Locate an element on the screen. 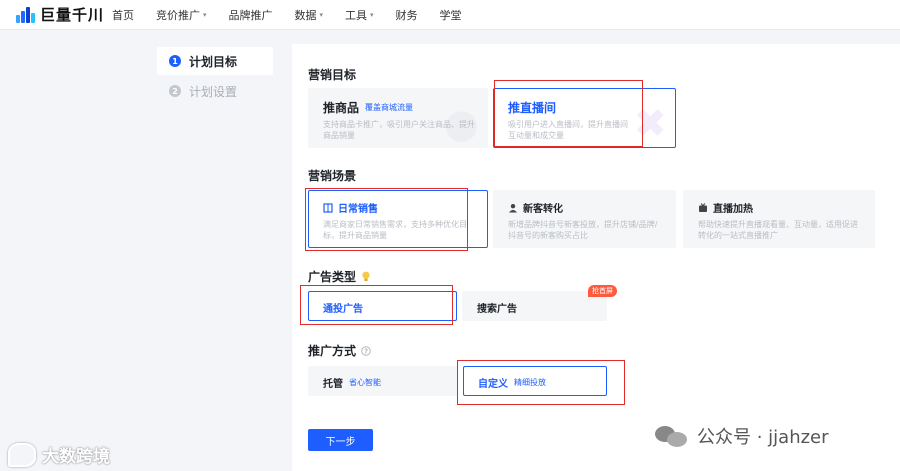 The height and width of the screenshot is (471, 900). option-desc: 新增品牌抖音号新客投放，提升店铺/品牌/抖音号的新客购买占比 is located at coordinates (583, 230).